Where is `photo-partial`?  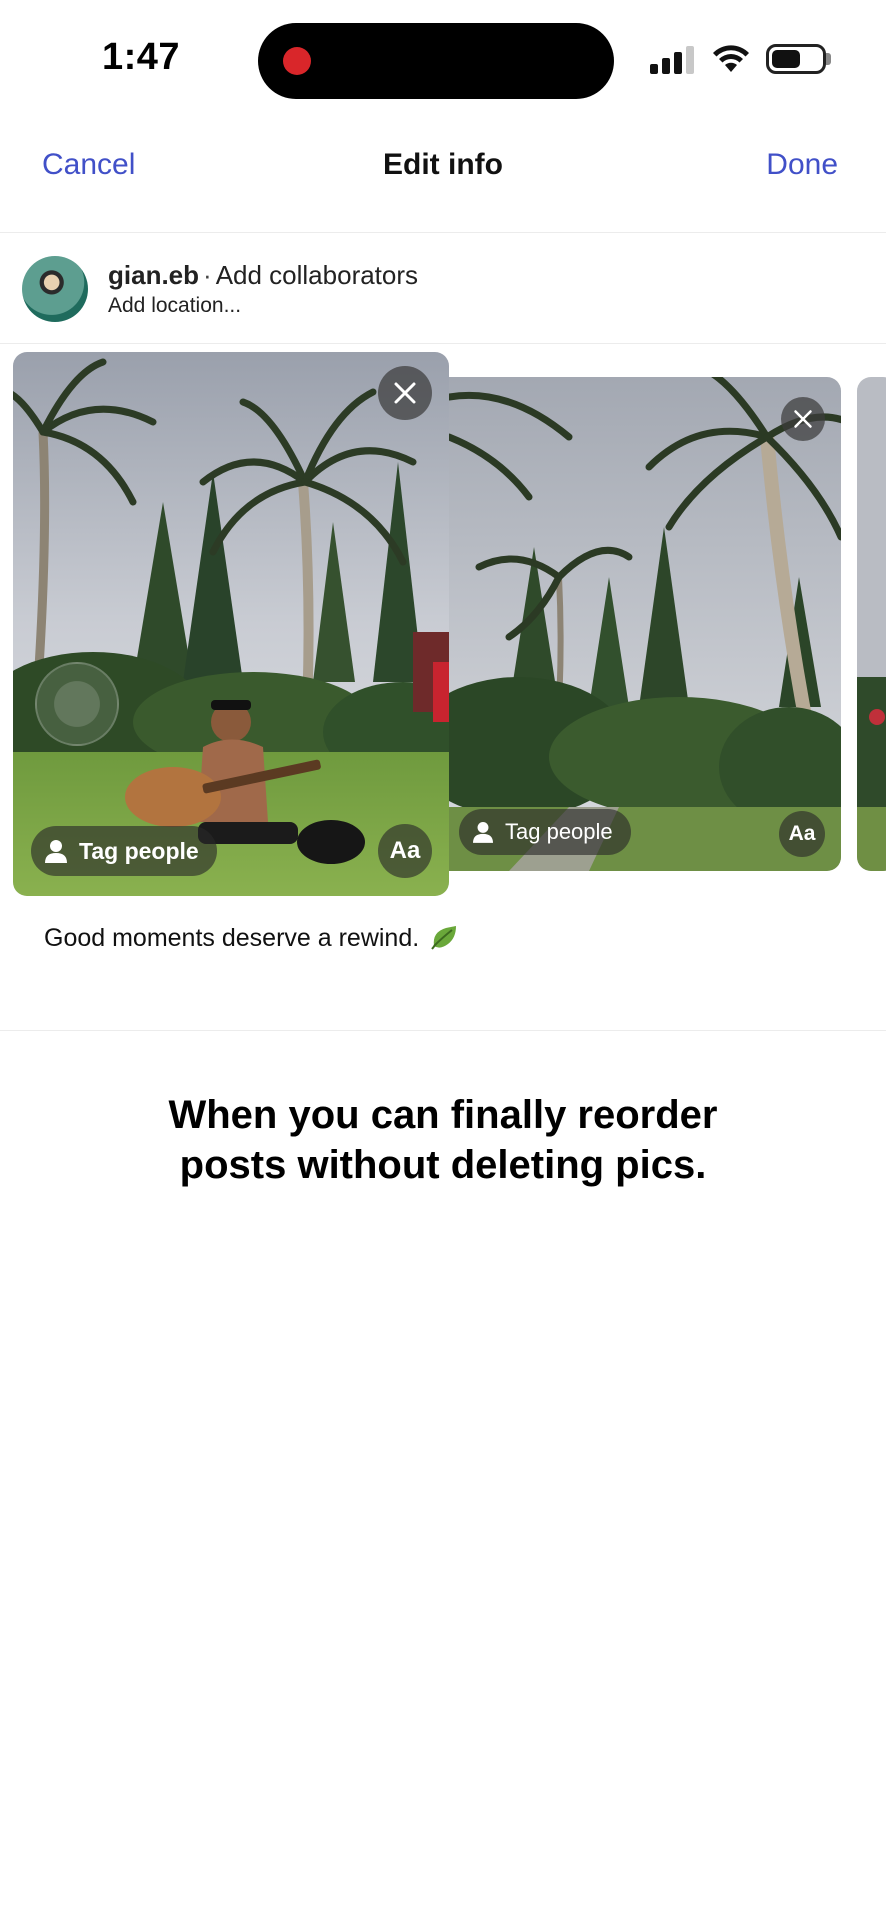
photo-partial is located at coordinates (871, 624).